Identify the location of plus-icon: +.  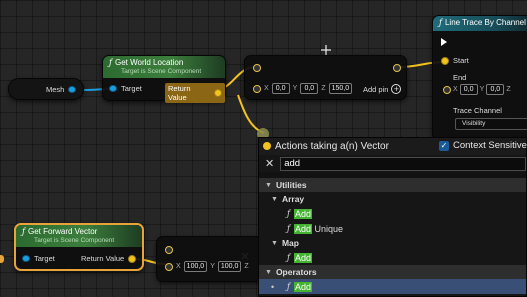
(396, 89).